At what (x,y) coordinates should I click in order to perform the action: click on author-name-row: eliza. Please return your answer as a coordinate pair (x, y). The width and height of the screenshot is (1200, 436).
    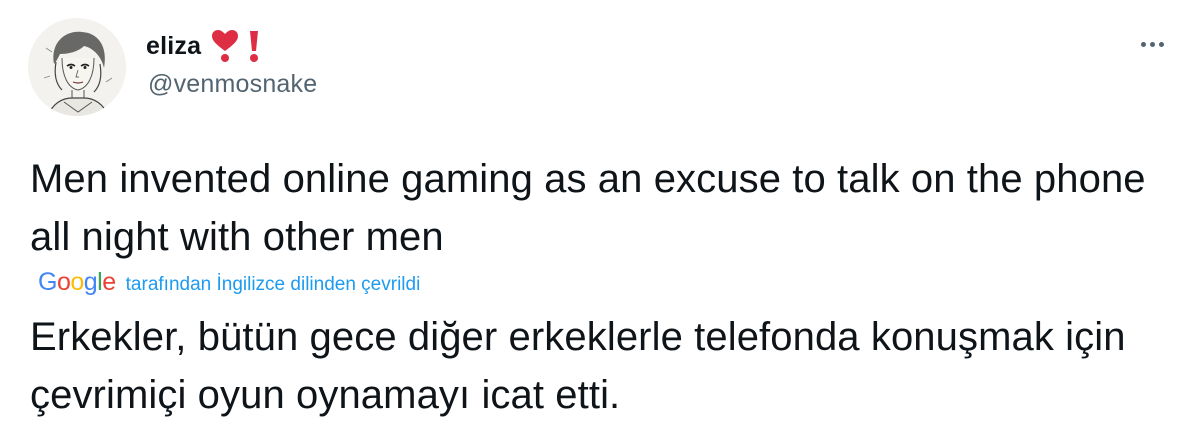
    Looking at the image, I should click on (203, 46).